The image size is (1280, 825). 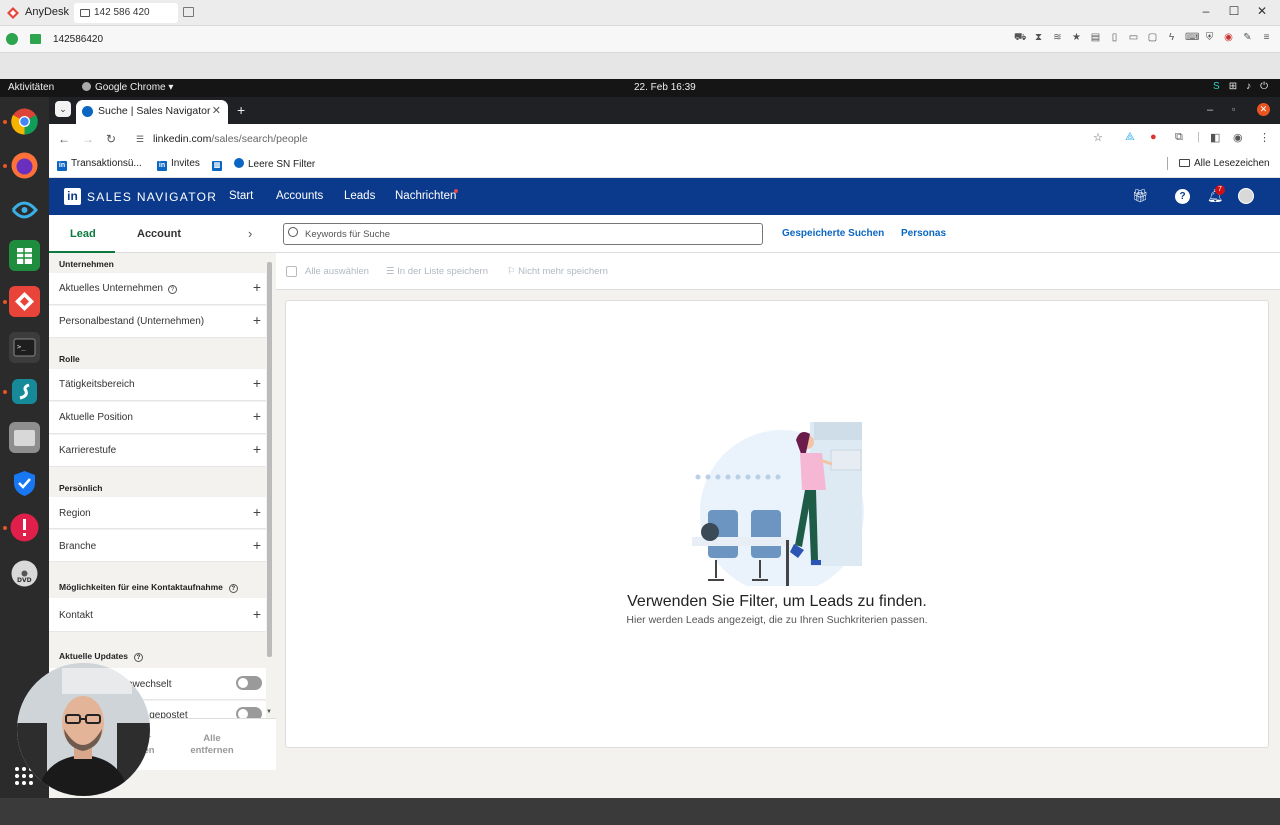 I want to click on anydesk-dock-icon, so click(x=24, y=301).